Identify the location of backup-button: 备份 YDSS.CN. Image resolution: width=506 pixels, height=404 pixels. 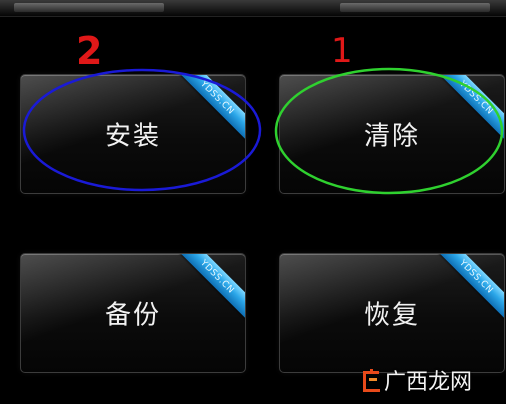
(133, 313).